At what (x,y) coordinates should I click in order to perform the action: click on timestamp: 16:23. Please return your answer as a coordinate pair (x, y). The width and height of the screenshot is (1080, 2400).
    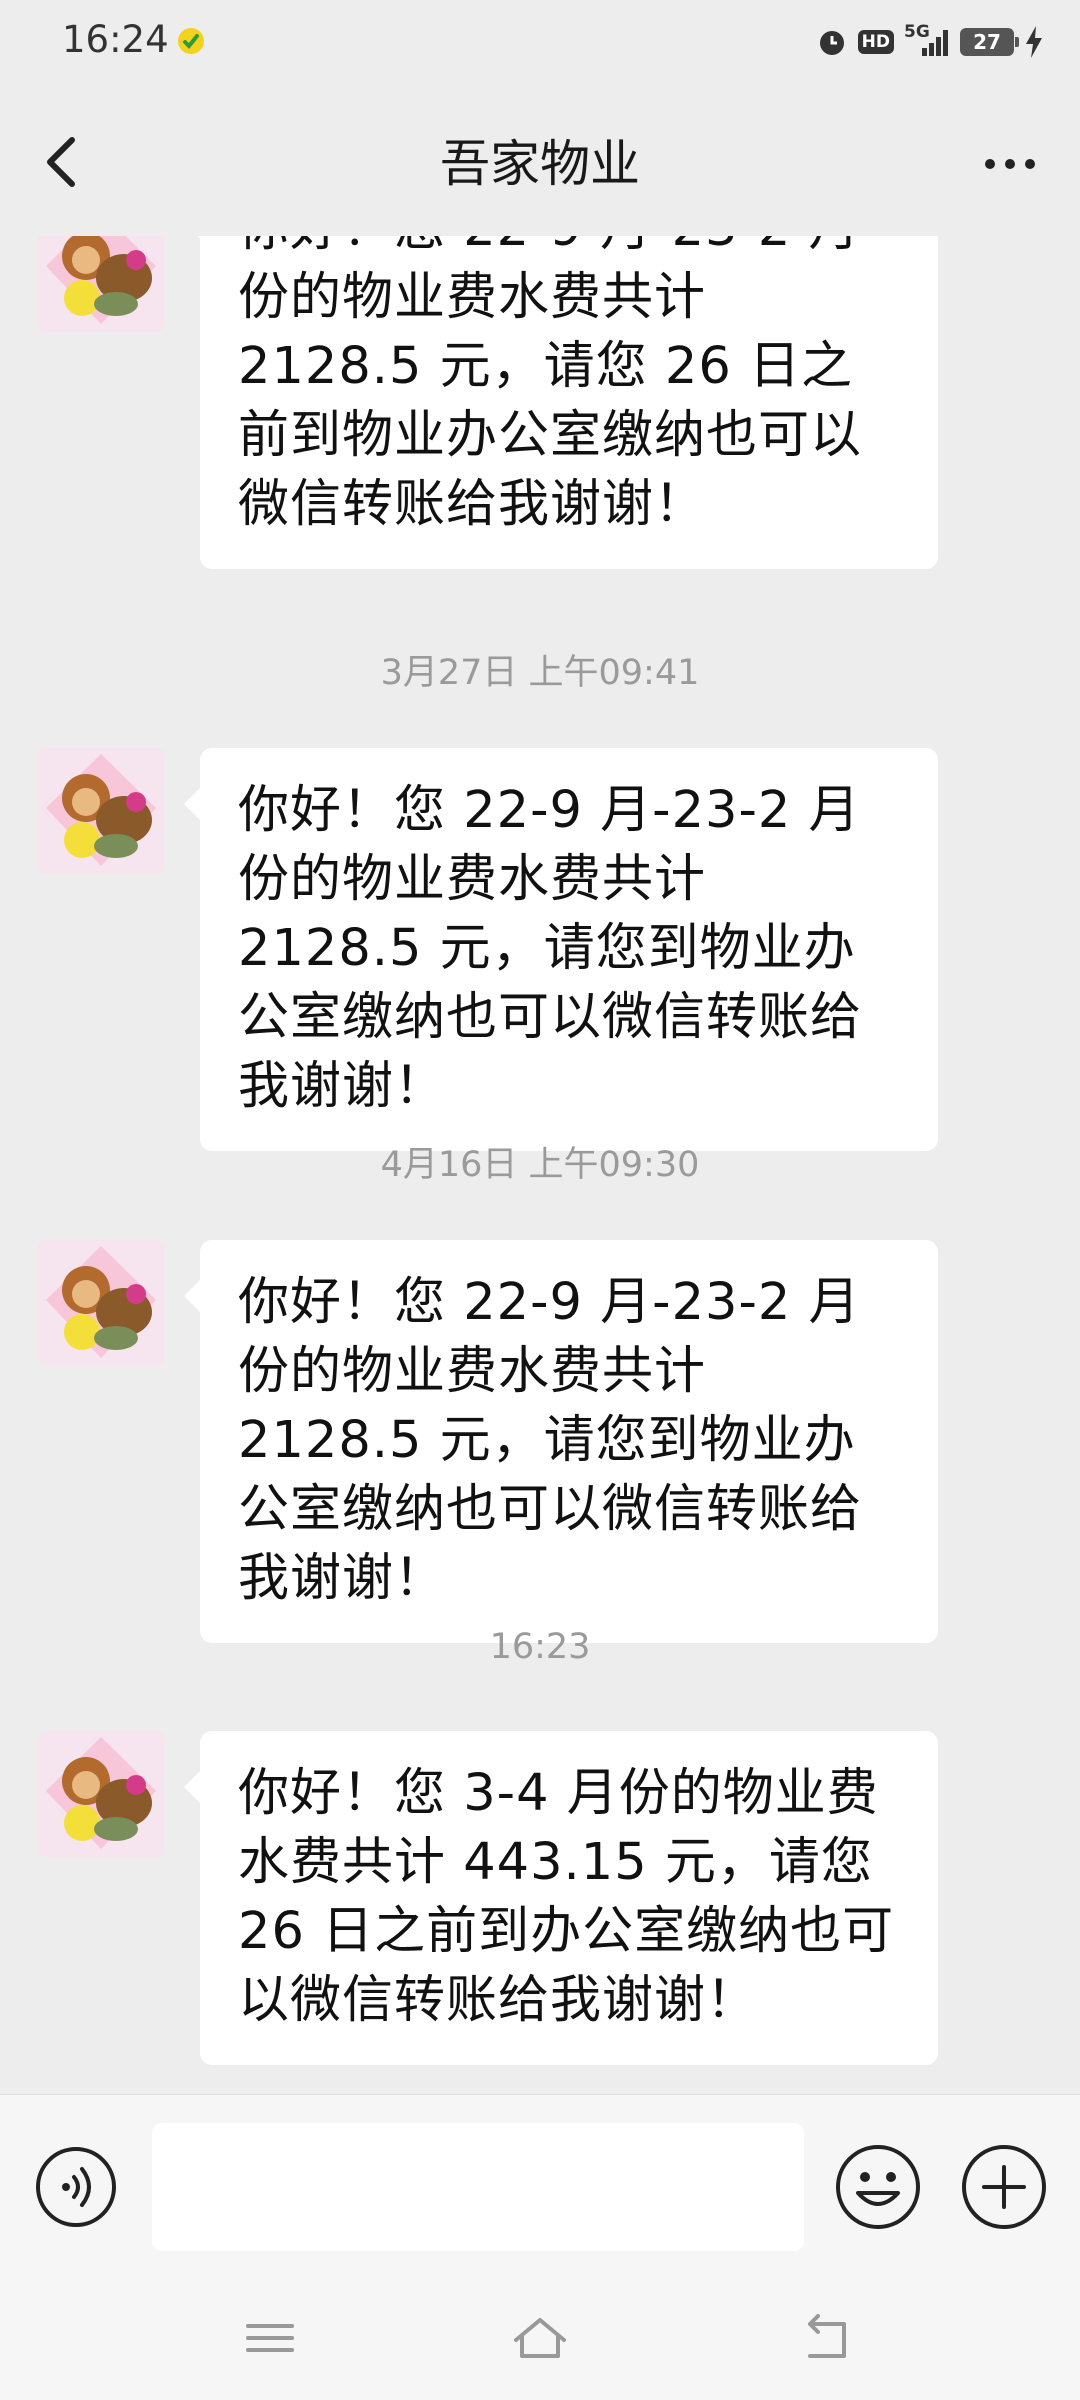
    Looking at the image, I should click on (540, 1647).